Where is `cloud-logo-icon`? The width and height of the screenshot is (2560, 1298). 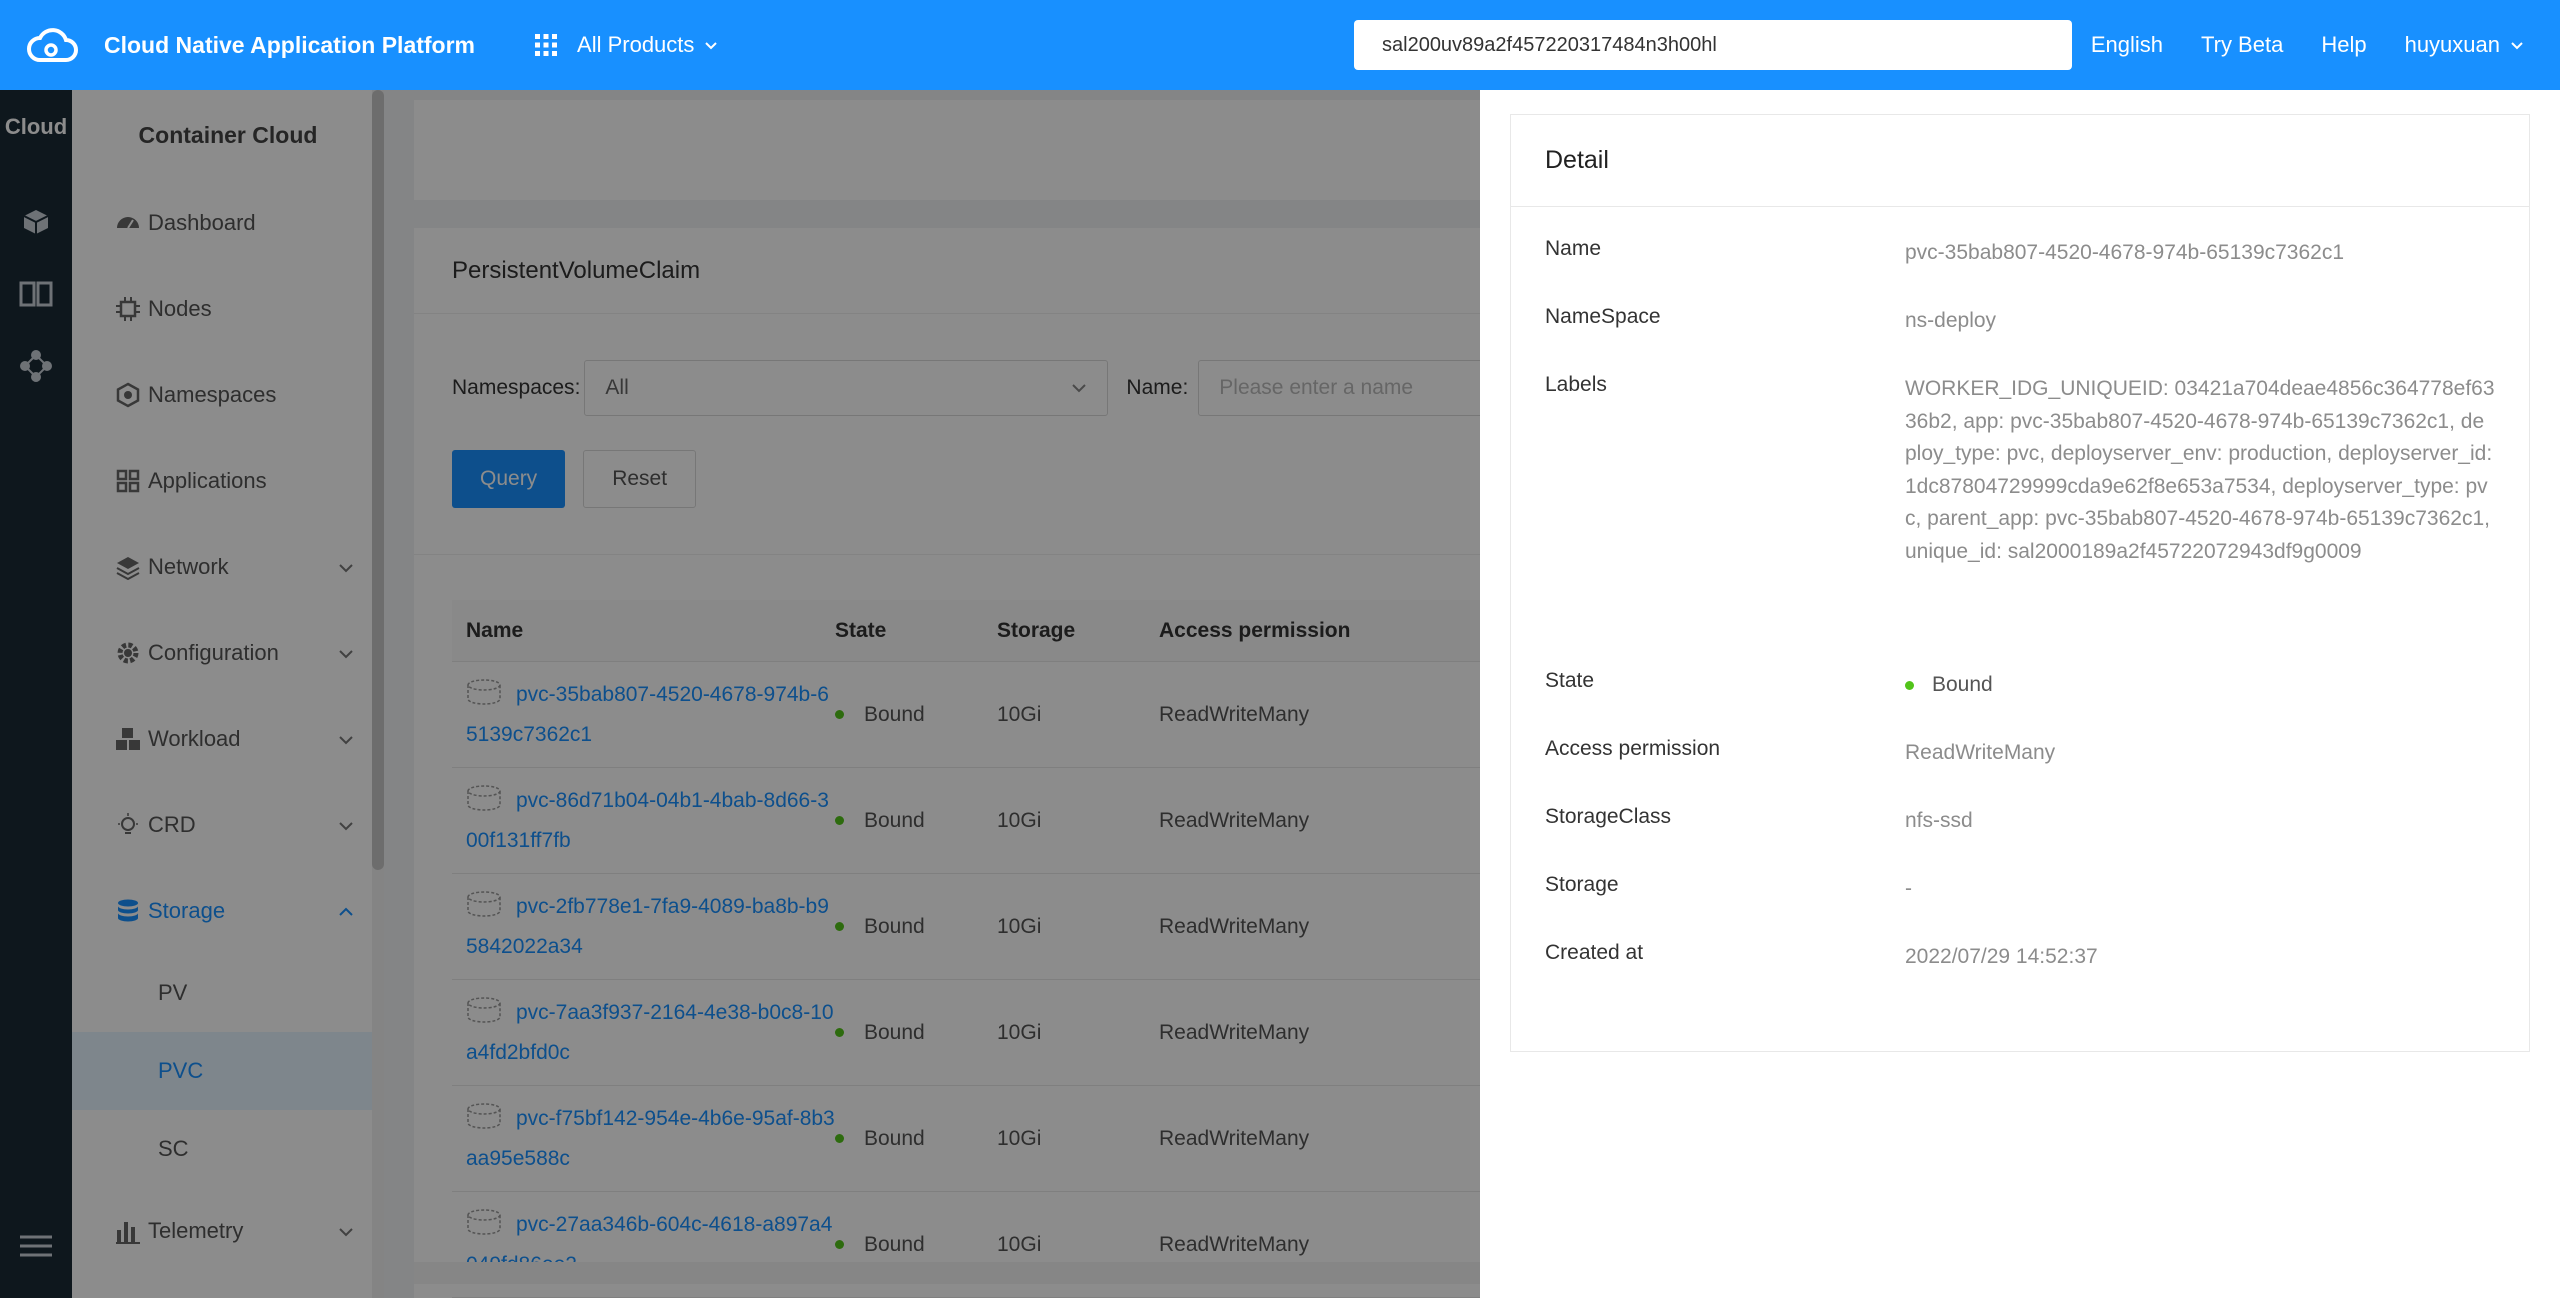
cloud-logo-icon is located at coordinates (53, 45).